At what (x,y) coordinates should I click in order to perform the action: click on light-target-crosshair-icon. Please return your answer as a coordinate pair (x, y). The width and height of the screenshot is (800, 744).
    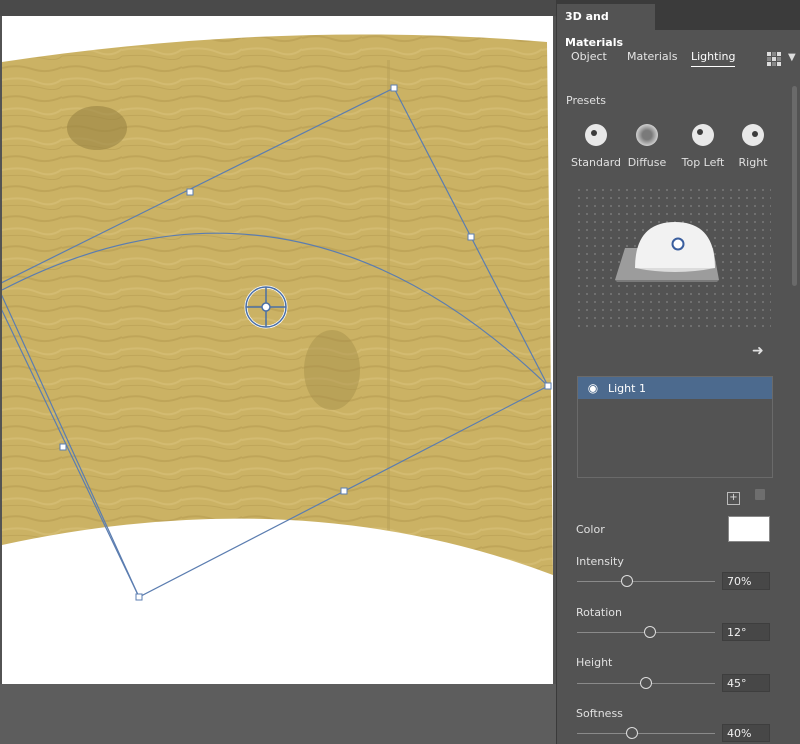
    Looking at the image, I should click on (266, 307).